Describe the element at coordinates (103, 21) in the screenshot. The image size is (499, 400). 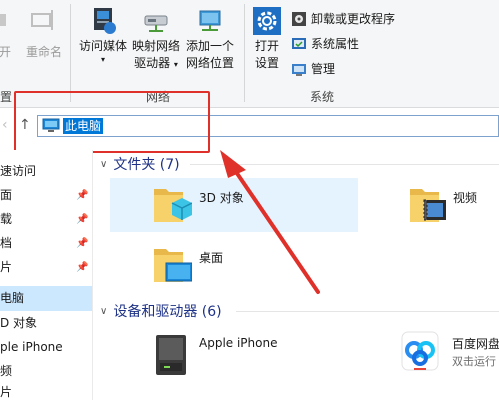
I see `media-icon` at that location.